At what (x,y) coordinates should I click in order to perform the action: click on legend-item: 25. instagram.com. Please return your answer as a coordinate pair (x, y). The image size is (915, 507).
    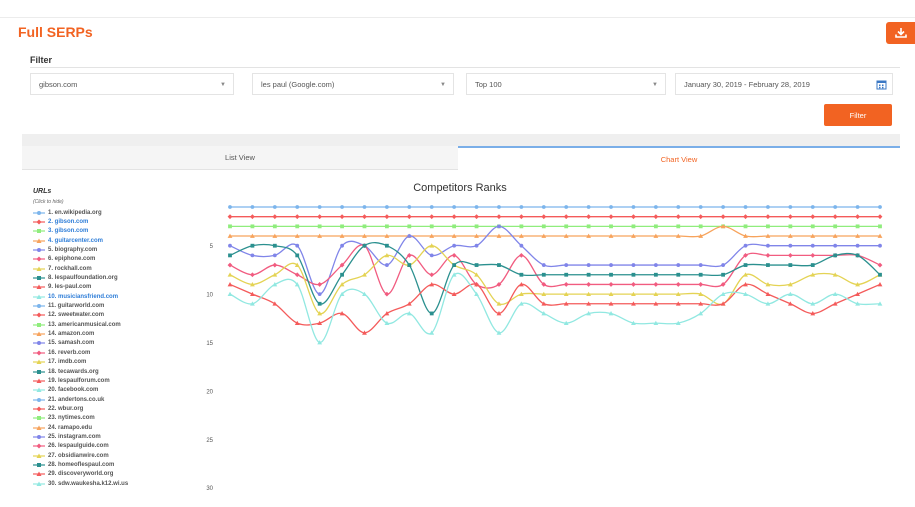
    Looking at the image, I should click on (118, 436).